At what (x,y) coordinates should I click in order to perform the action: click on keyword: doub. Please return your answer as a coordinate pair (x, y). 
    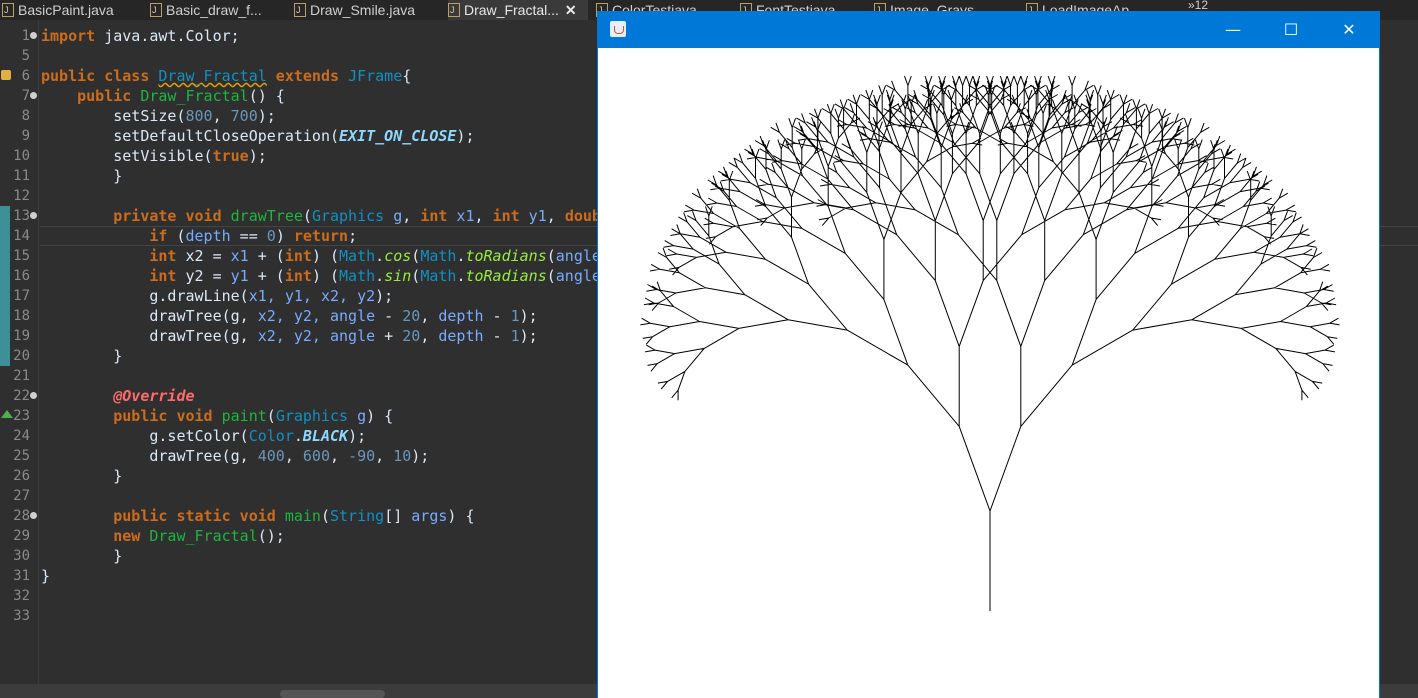
    Looking at the image, I should click on (582, 216).